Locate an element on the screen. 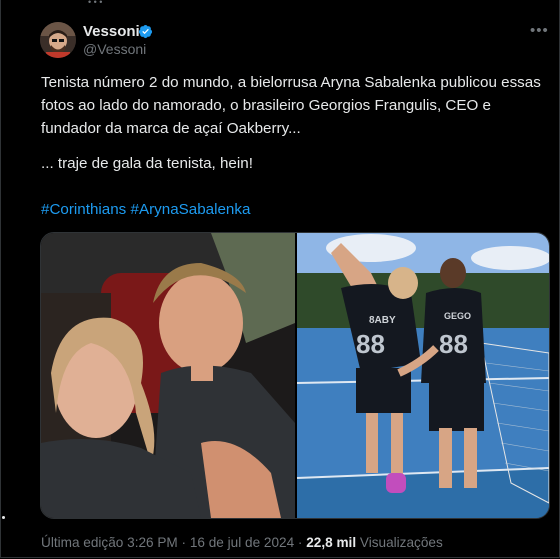  hashtag-corinthians: #Corinthians is located at coordinates (83, 209).